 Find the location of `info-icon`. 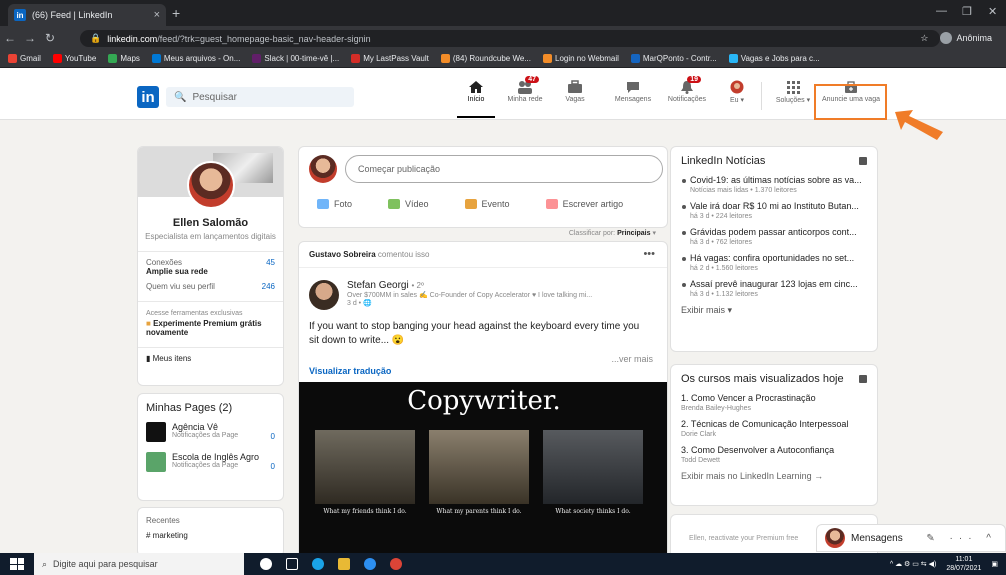

info-icon is located at coordinates (863, 161).